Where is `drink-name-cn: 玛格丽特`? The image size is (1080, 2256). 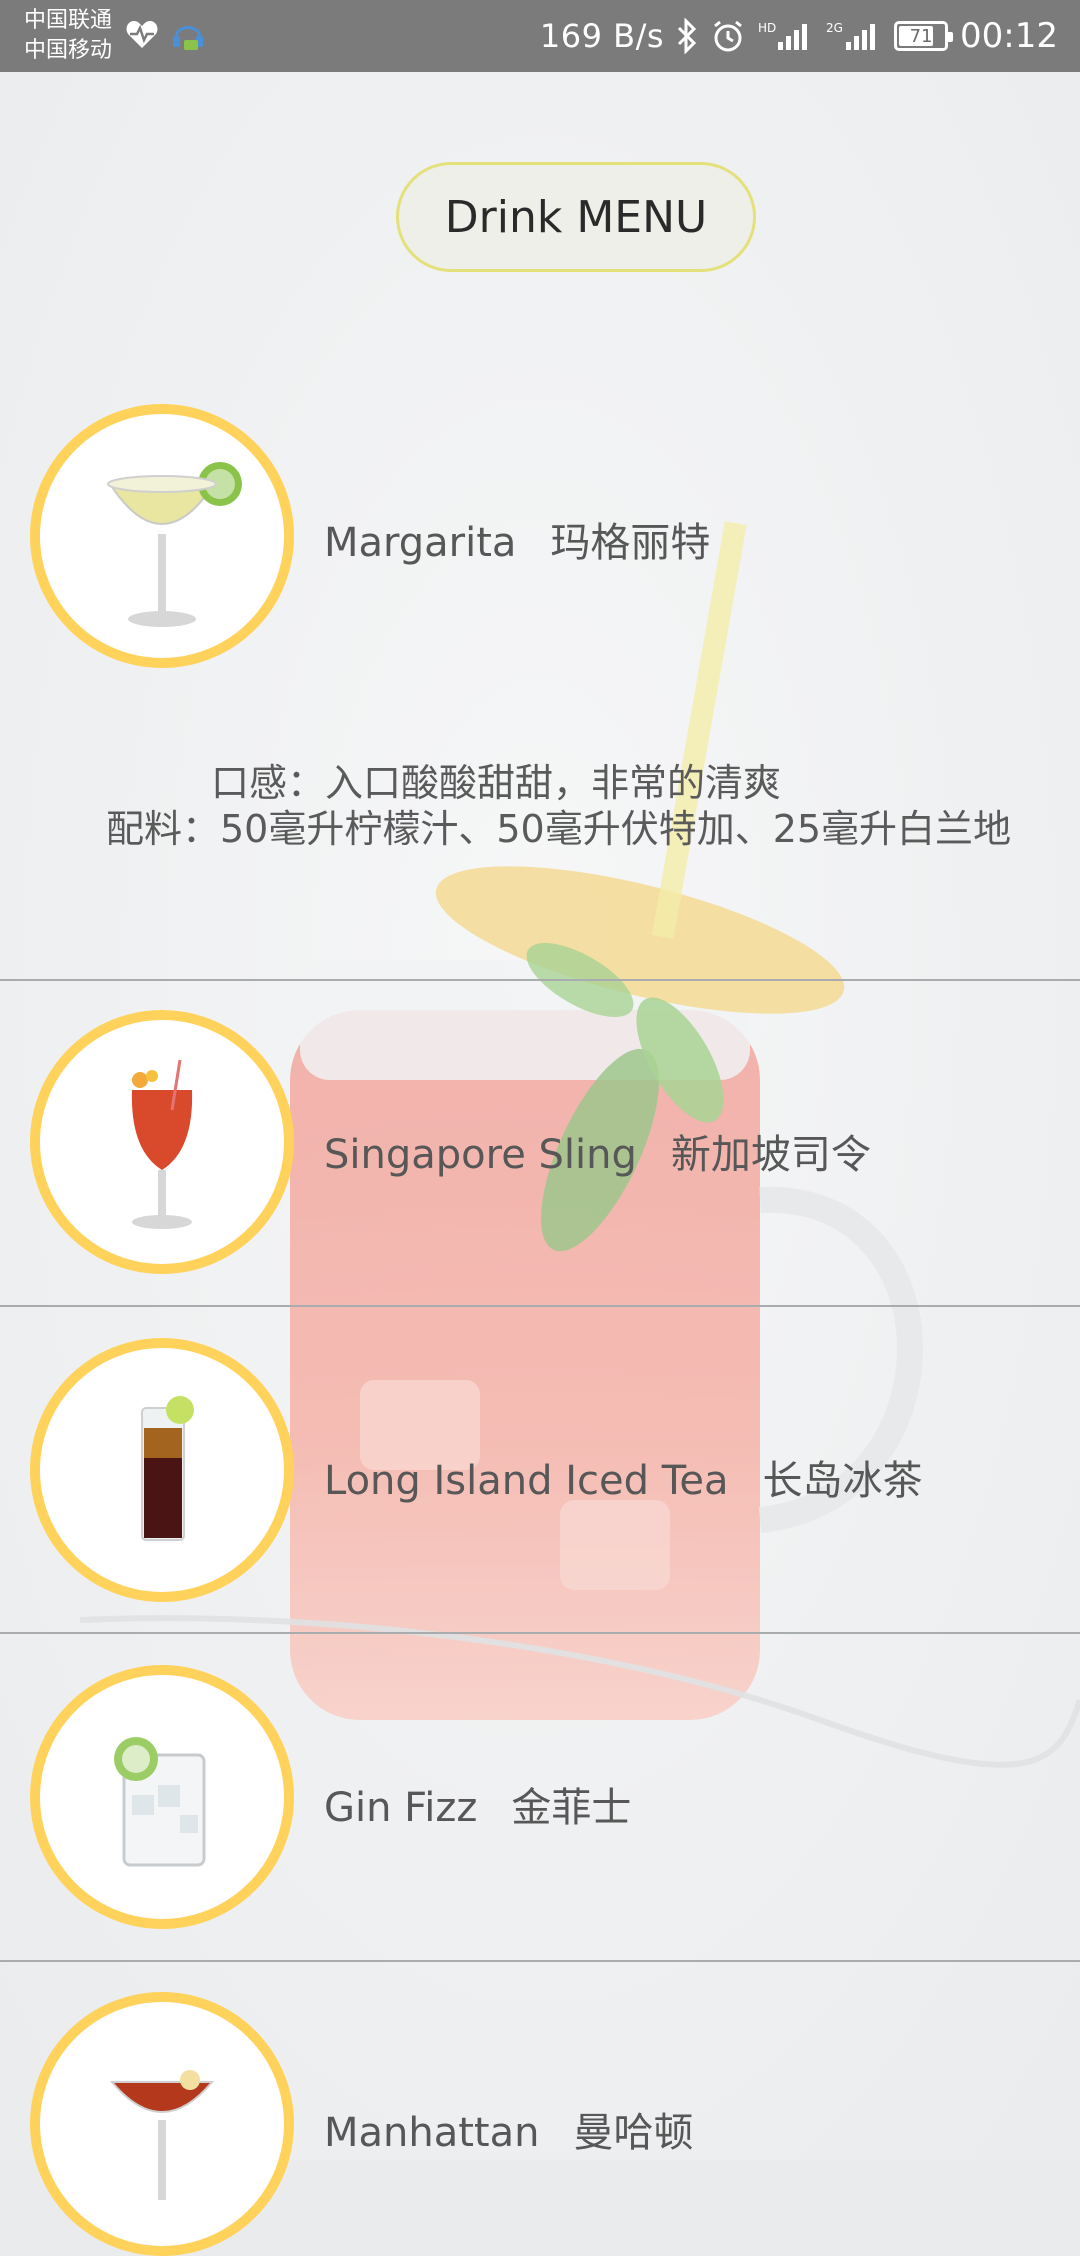 drink-name-cn: 玛格丽特 is located at coordinates (630, 543).